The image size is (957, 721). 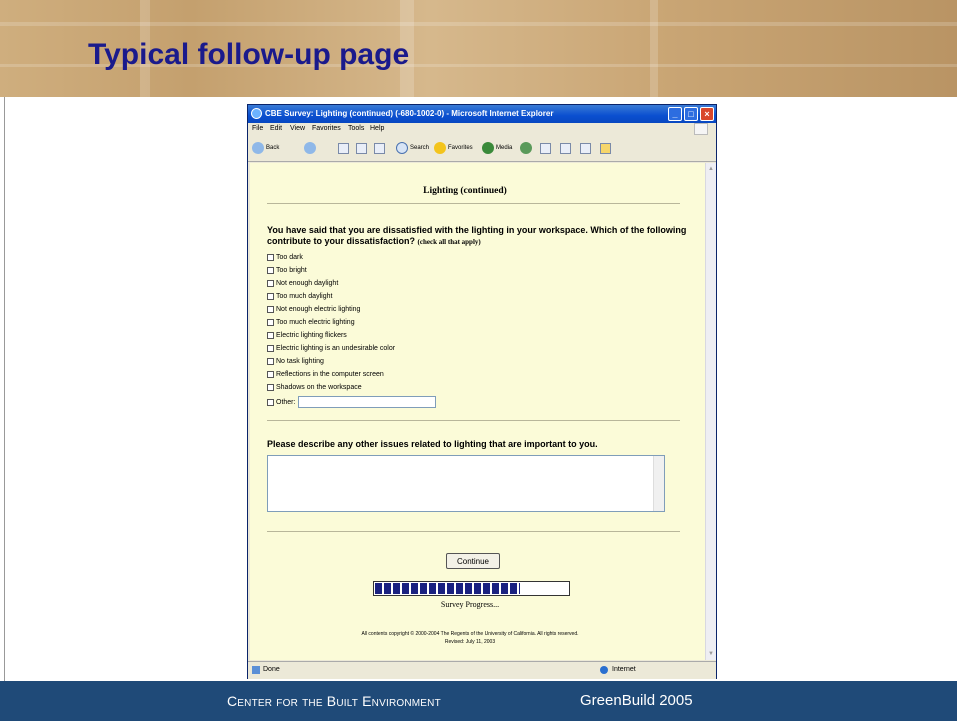 What do you see at coordinates (465, 191) in the screenshot?
I see `page-heading: Lighting (continued)` at bounding box center [465, 191].